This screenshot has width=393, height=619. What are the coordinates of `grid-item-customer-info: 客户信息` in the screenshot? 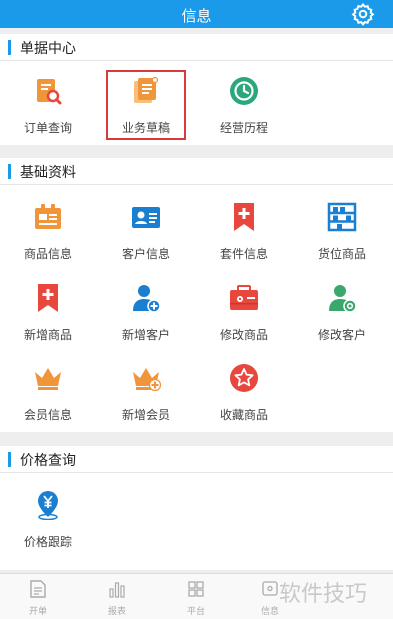 It's located at (146, 240).